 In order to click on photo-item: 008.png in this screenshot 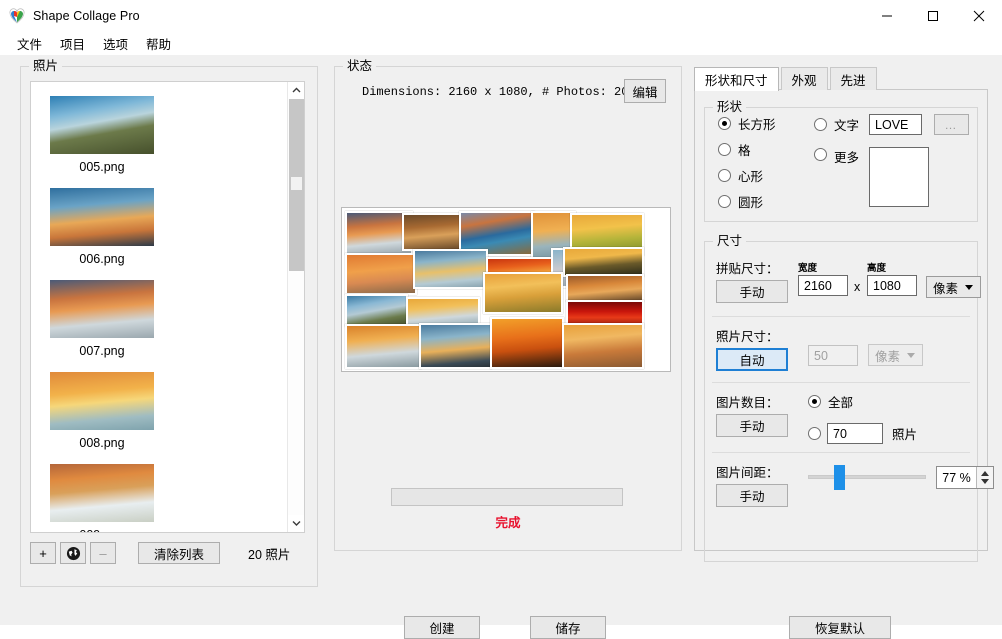, I will do `click(102, 411)`.